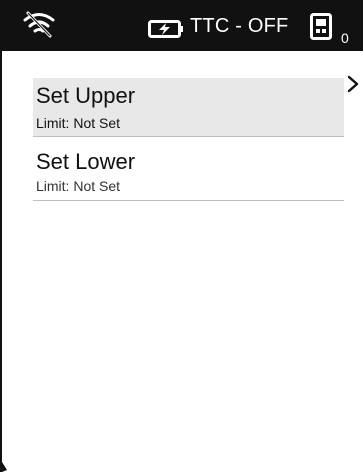 This screenshot has width=363, height=472. Describe the element at coordinates (188, 172) in the screenshot. I see `set-lower-limit-item: Set Lower Limit: Not Set` at that location.